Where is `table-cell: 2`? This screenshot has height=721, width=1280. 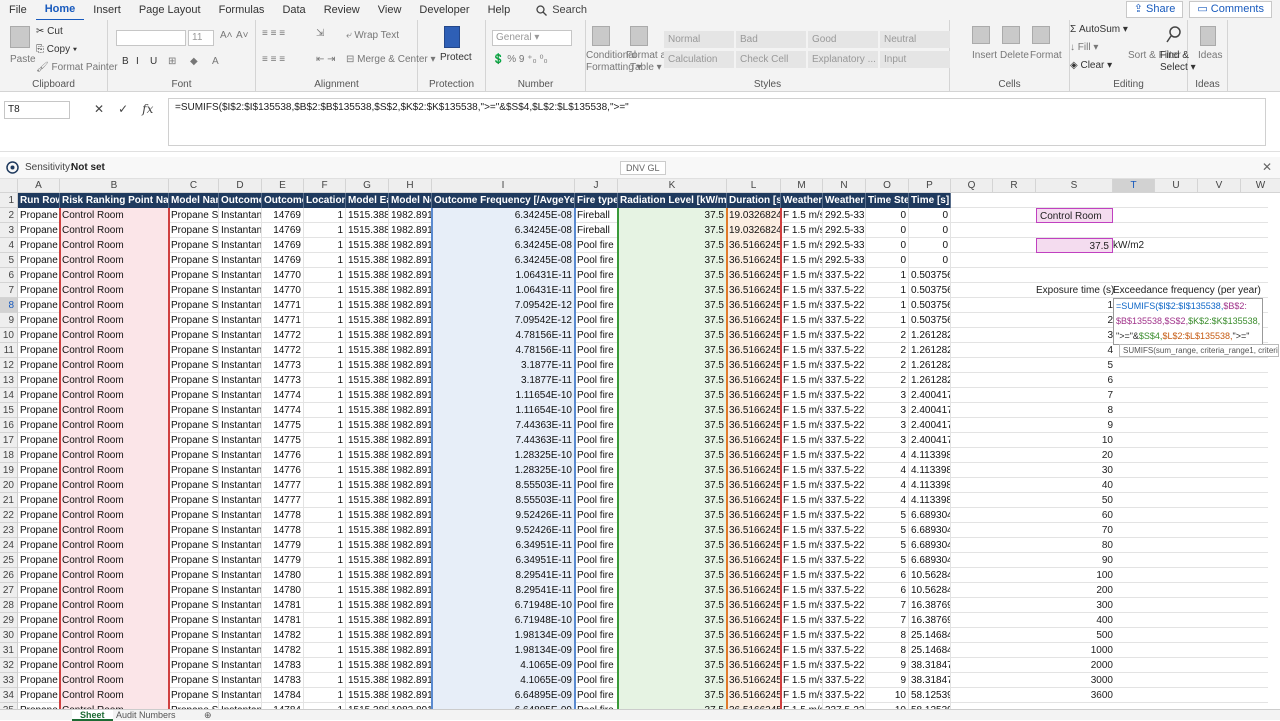
table-cell: 2 is located at coordinates (887, 380).